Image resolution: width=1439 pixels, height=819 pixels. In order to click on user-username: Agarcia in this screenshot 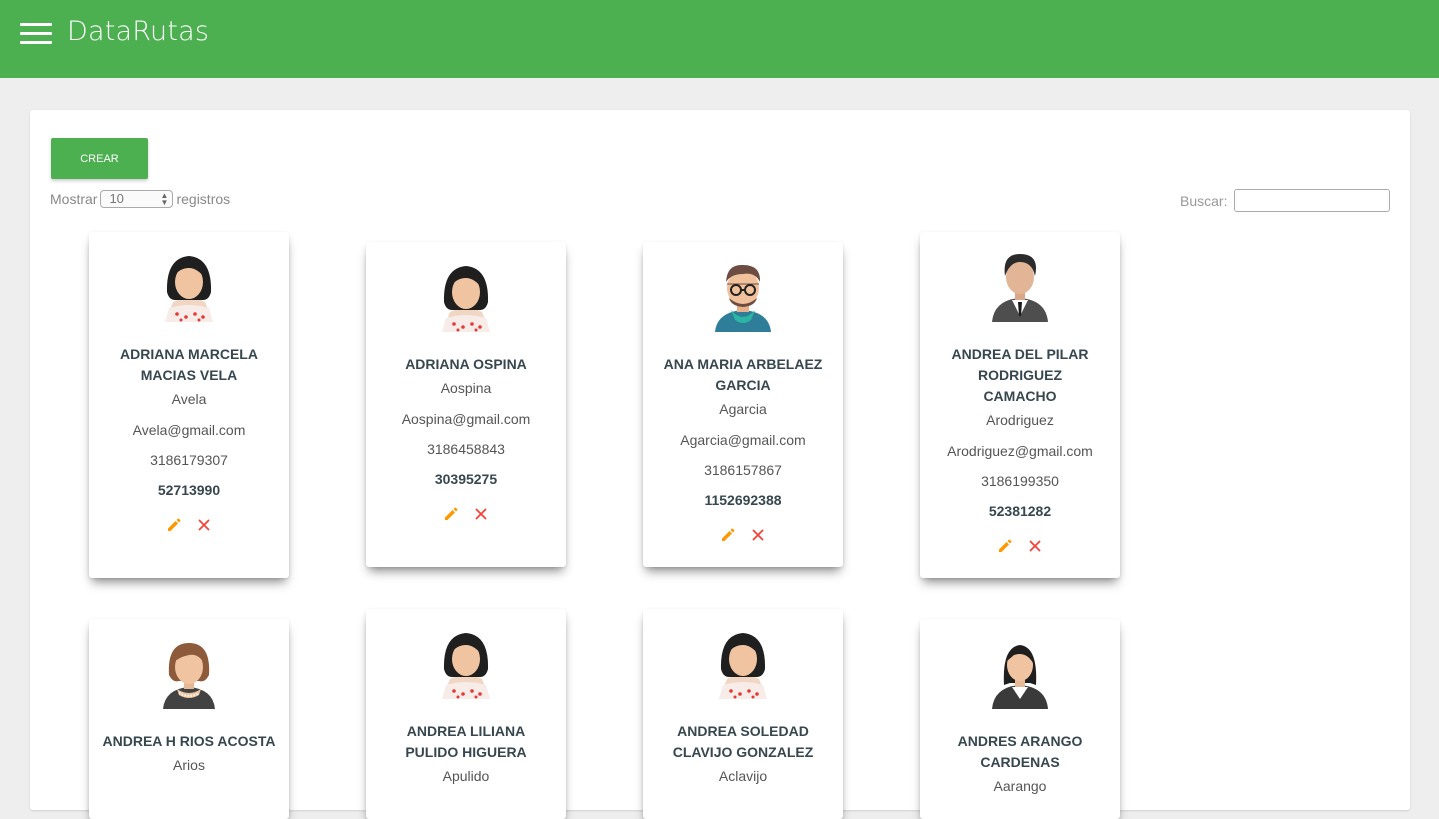, I will do `click(743, 409)`.